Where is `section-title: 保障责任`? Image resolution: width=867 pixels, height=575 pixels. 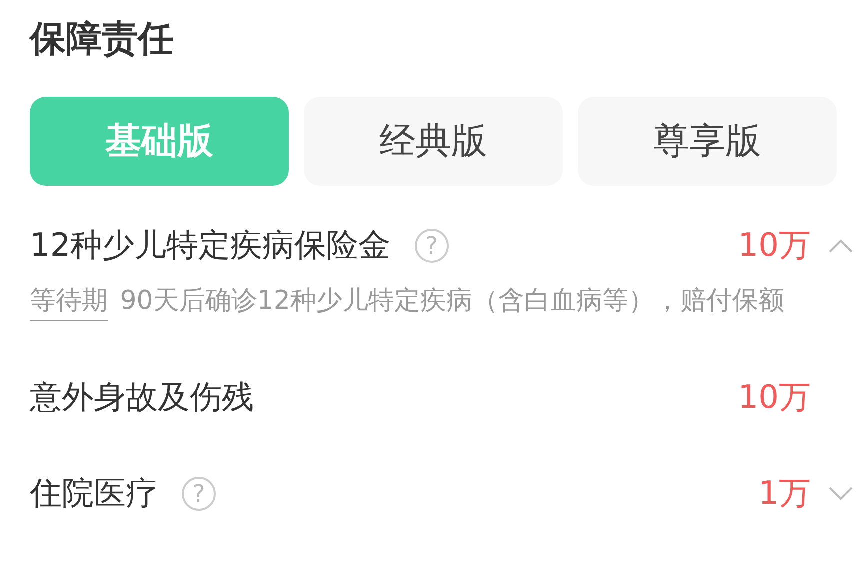
section-title: 保障责任 is located at coordinates (102, 40).